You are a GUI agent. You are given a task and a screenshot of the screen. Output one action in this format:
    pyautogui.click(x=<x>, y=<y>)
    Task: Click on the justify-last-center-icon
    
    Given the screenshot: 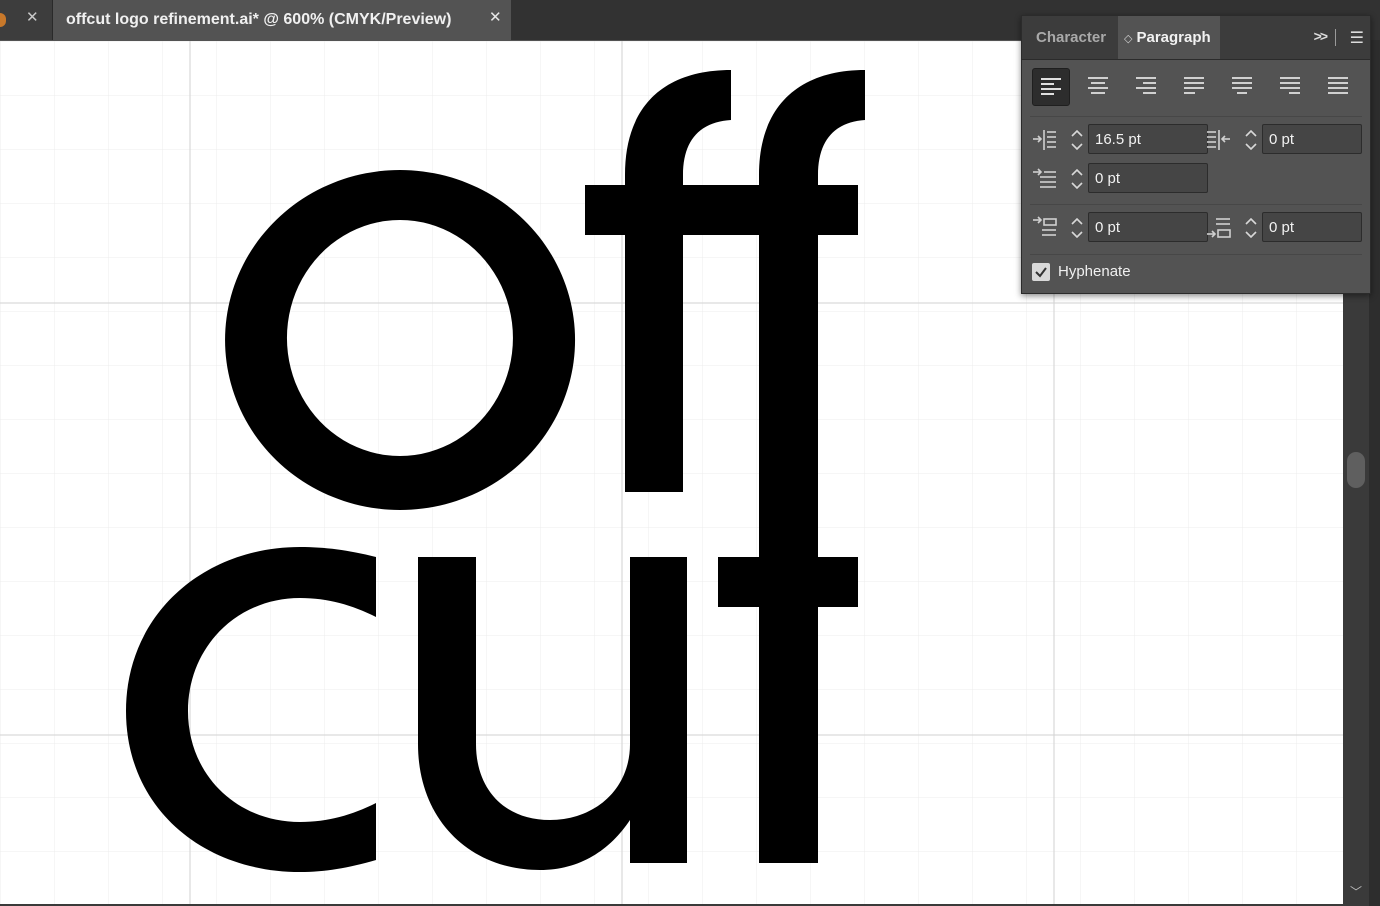 What is the action you would take?
    pyautogui.click(x=1242, y=85)
    